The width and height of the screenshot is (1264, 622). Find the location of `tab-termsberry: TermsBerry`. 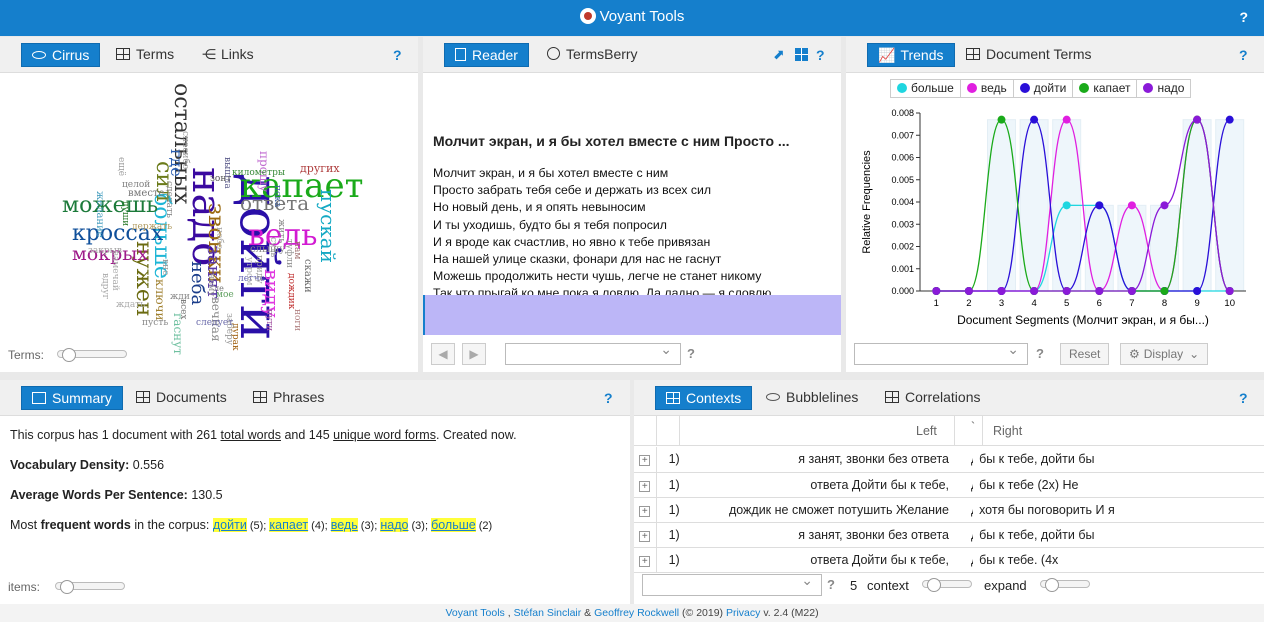

tab-termsberry: TermsBerry is located at coordinates (592, 55).